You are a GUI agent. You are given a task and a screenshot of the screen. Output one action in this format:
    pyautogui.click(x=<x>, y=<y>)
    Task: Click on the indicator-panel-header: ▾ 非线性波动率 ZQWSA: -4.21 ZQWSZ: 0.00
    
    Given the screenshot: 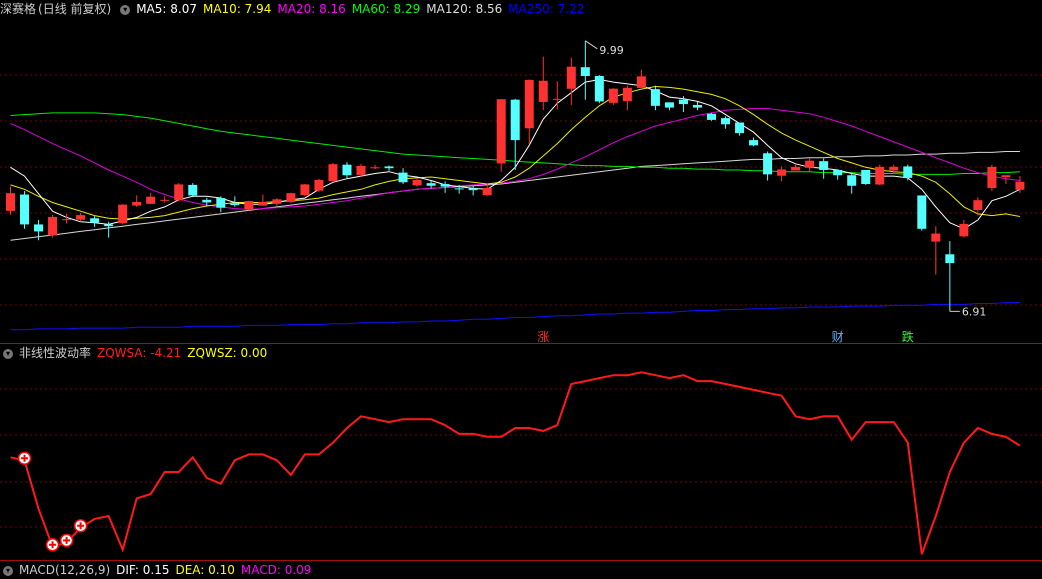 What is the action you would take?
    pyautogui.click(x=521, y=353)
    